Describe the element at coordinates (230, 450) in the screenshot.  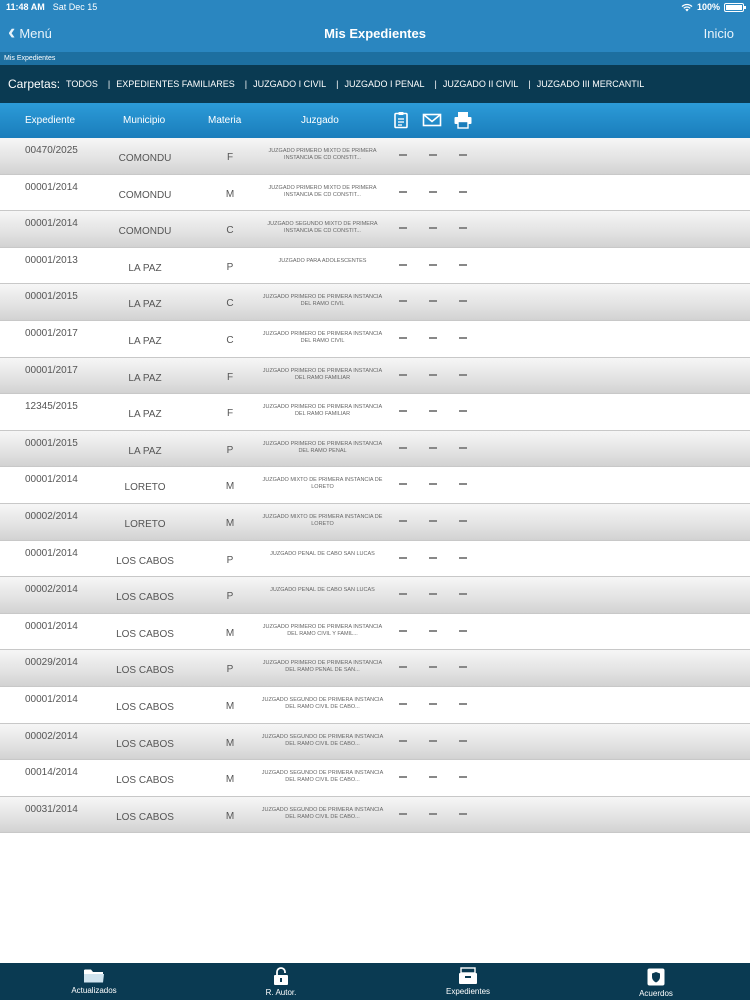
I see `row-materia: P` at that location.